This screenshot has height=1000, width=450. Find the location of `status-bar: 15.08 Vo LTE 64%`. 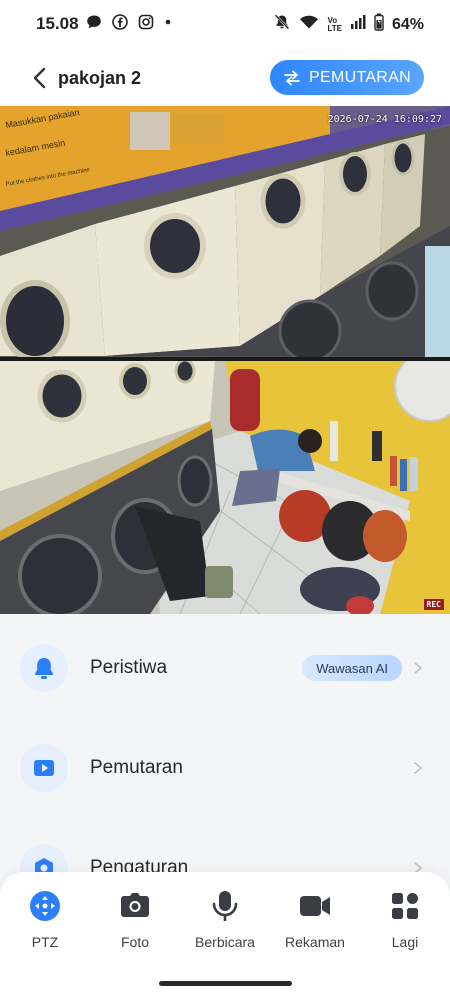

status-bar: 15.08 Vo LTE 64% is located at coordinates (225, 24).